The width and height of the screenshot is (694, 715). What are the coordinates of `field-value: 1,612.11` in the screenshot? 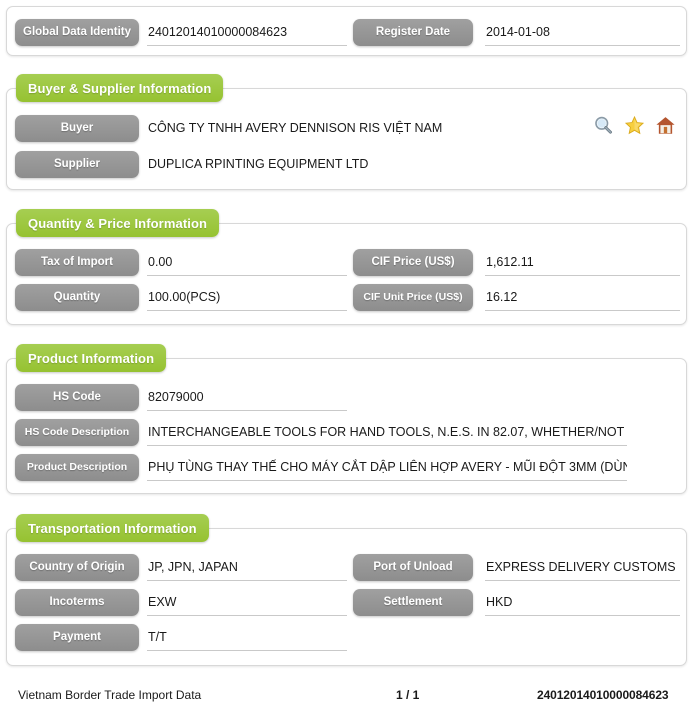 It's located at (582, 264).